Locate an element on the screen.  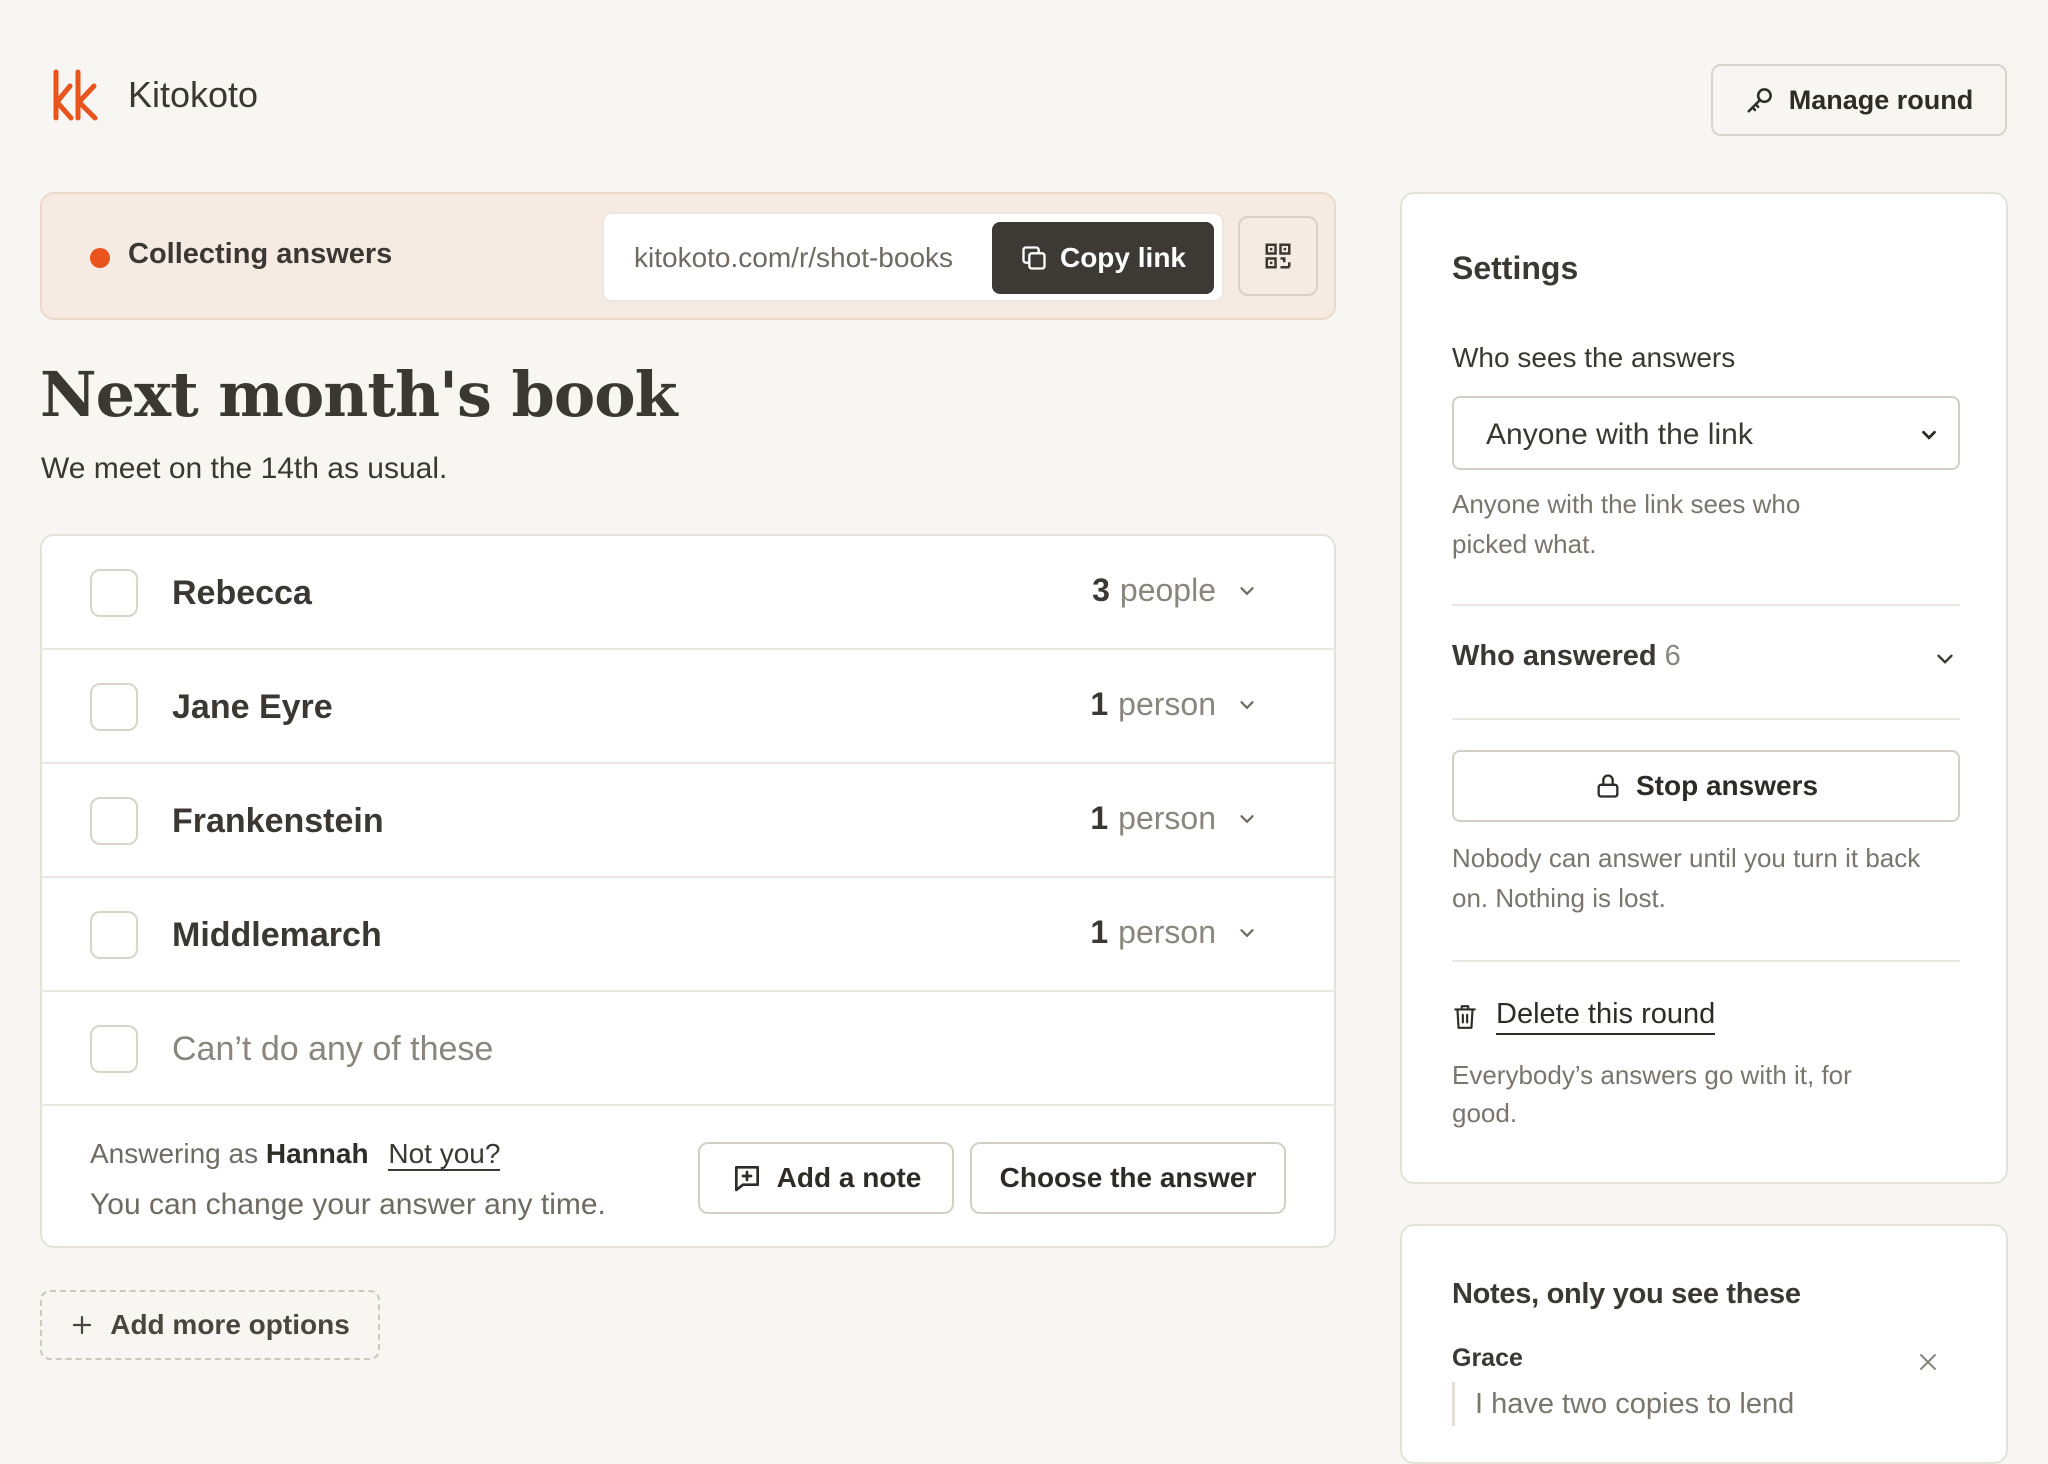
add-note-button: Add a note is located at coordinates (826, 1178).